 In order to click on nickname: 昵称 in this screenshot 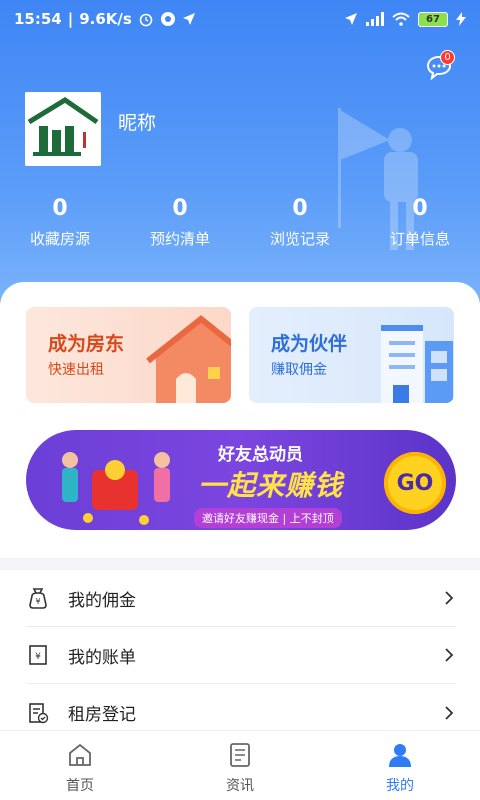, I will do `click(137, 121)`.